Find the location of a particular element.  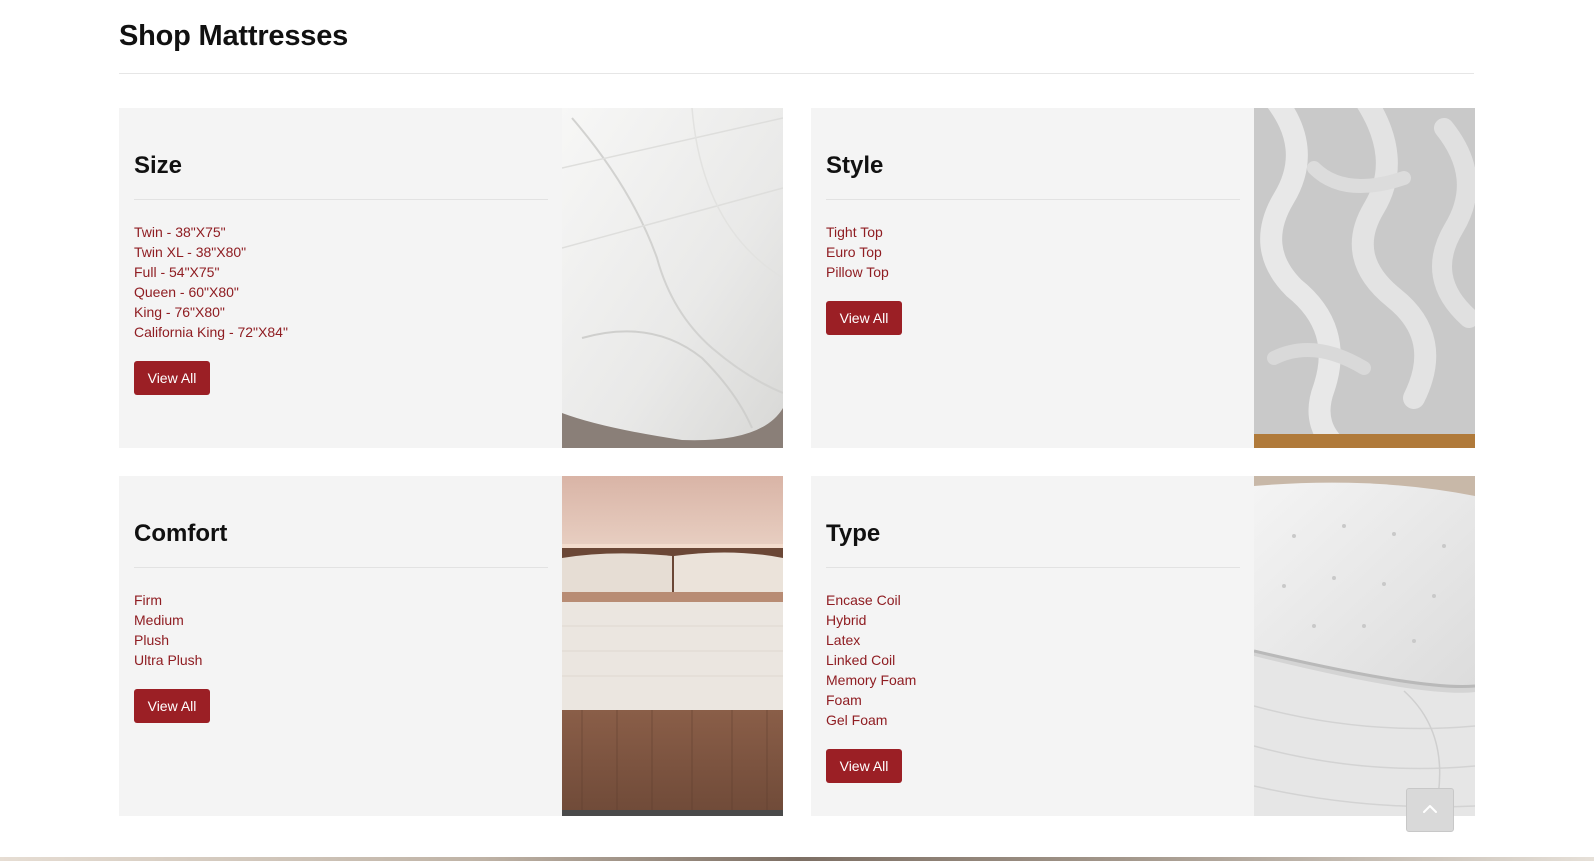

link-list: Firm Medium Plush Ultra Plush is located at coordinates (168, 630).